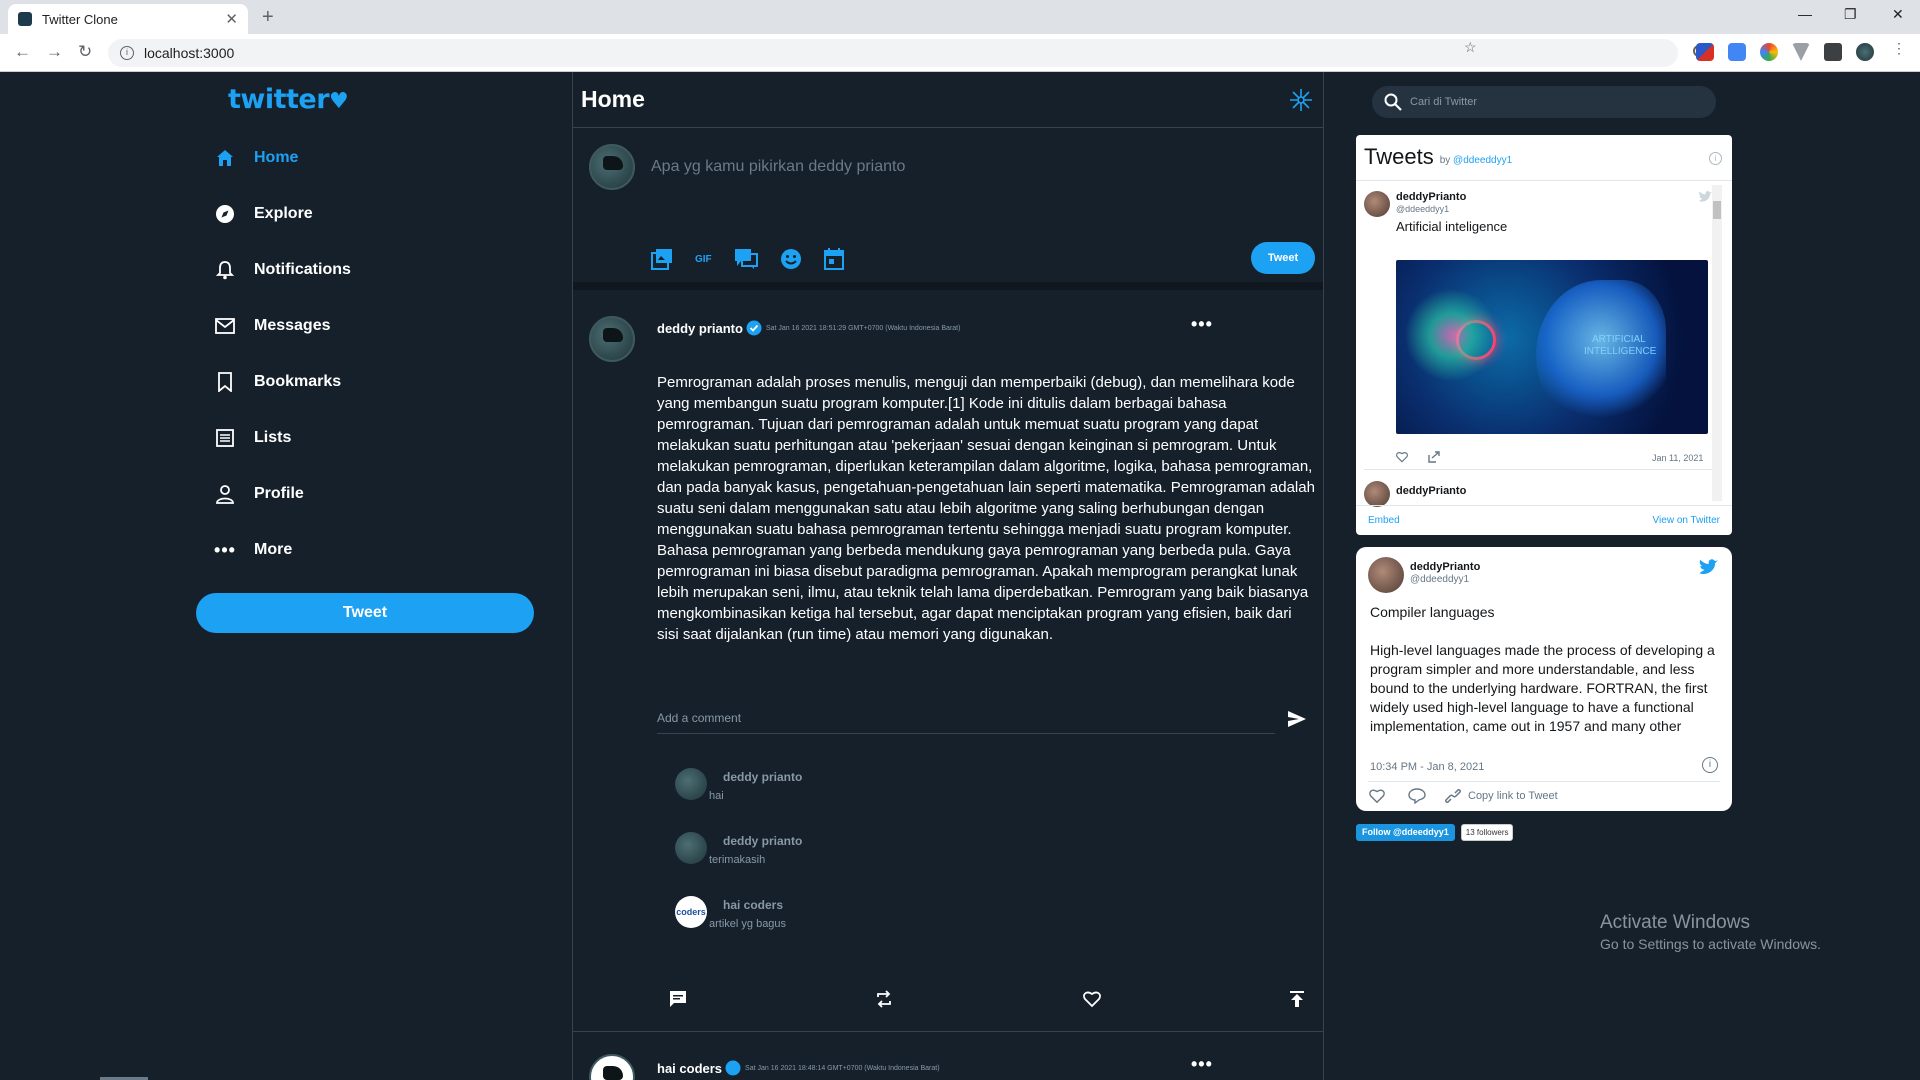 This screenshot has height=1080, width=1920. Describe the element at coordinates (365, 613) in the screenshot. I see `sidebar-tweet-button: Tweet` at that location.